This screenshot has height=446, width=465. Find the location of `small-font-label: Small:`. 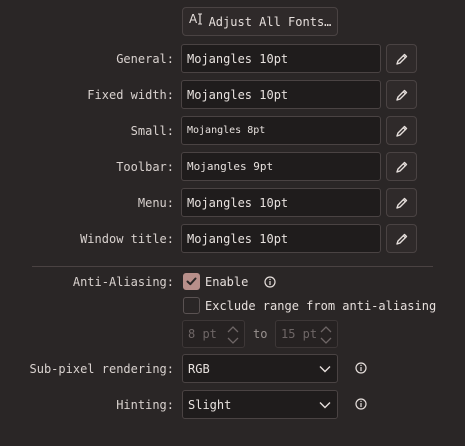

small-font-label: Small: is located at coordinates (152, 131).